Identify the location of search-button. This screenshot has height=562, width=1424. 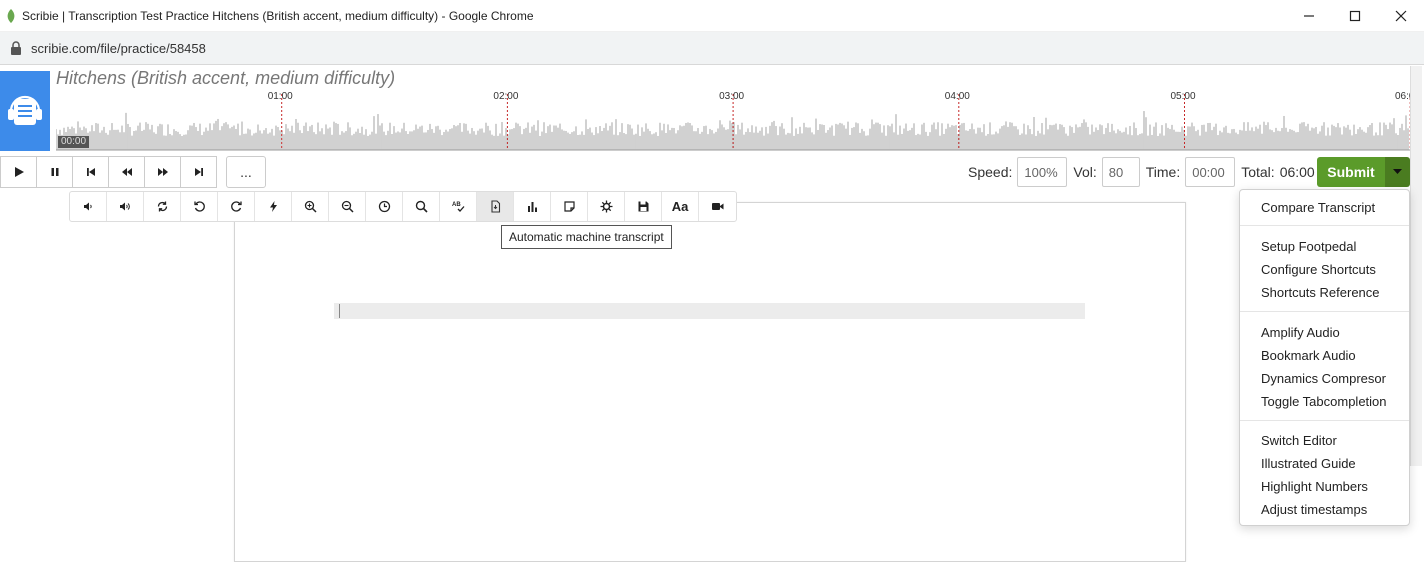
(421, 206).